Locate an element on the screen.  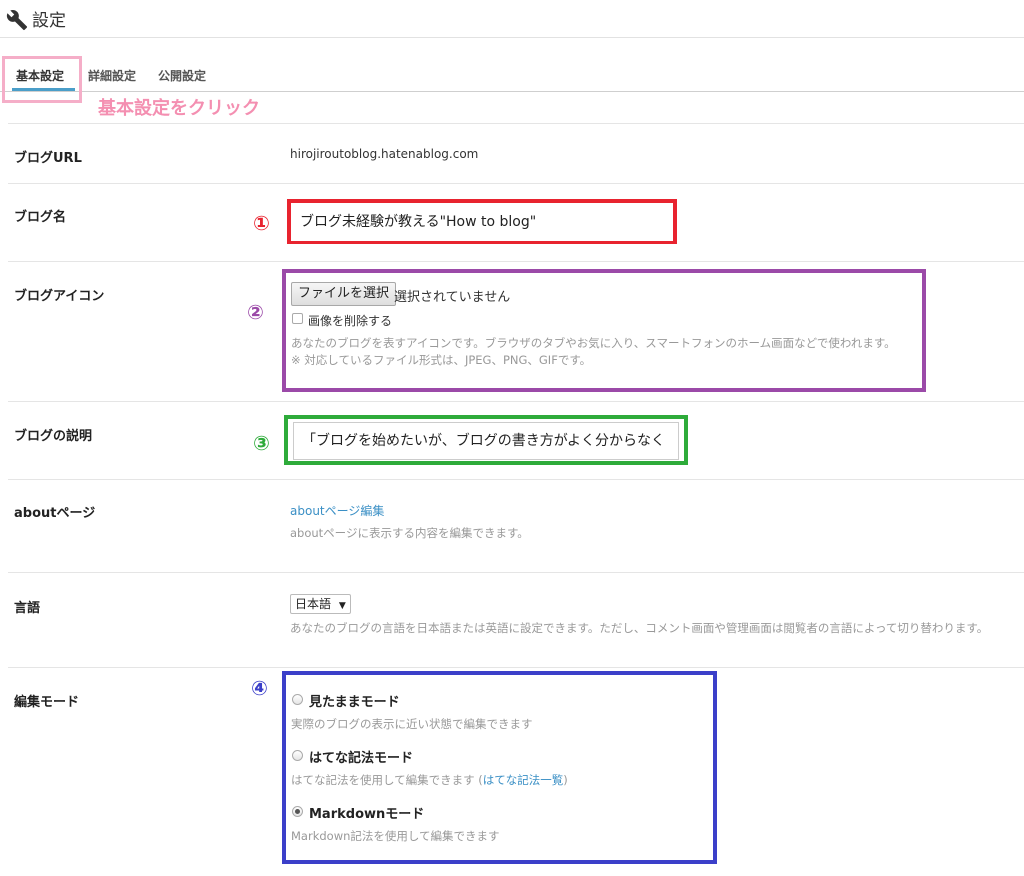
language-select: 日本語 ▼ is located at coordinates (320, 604).